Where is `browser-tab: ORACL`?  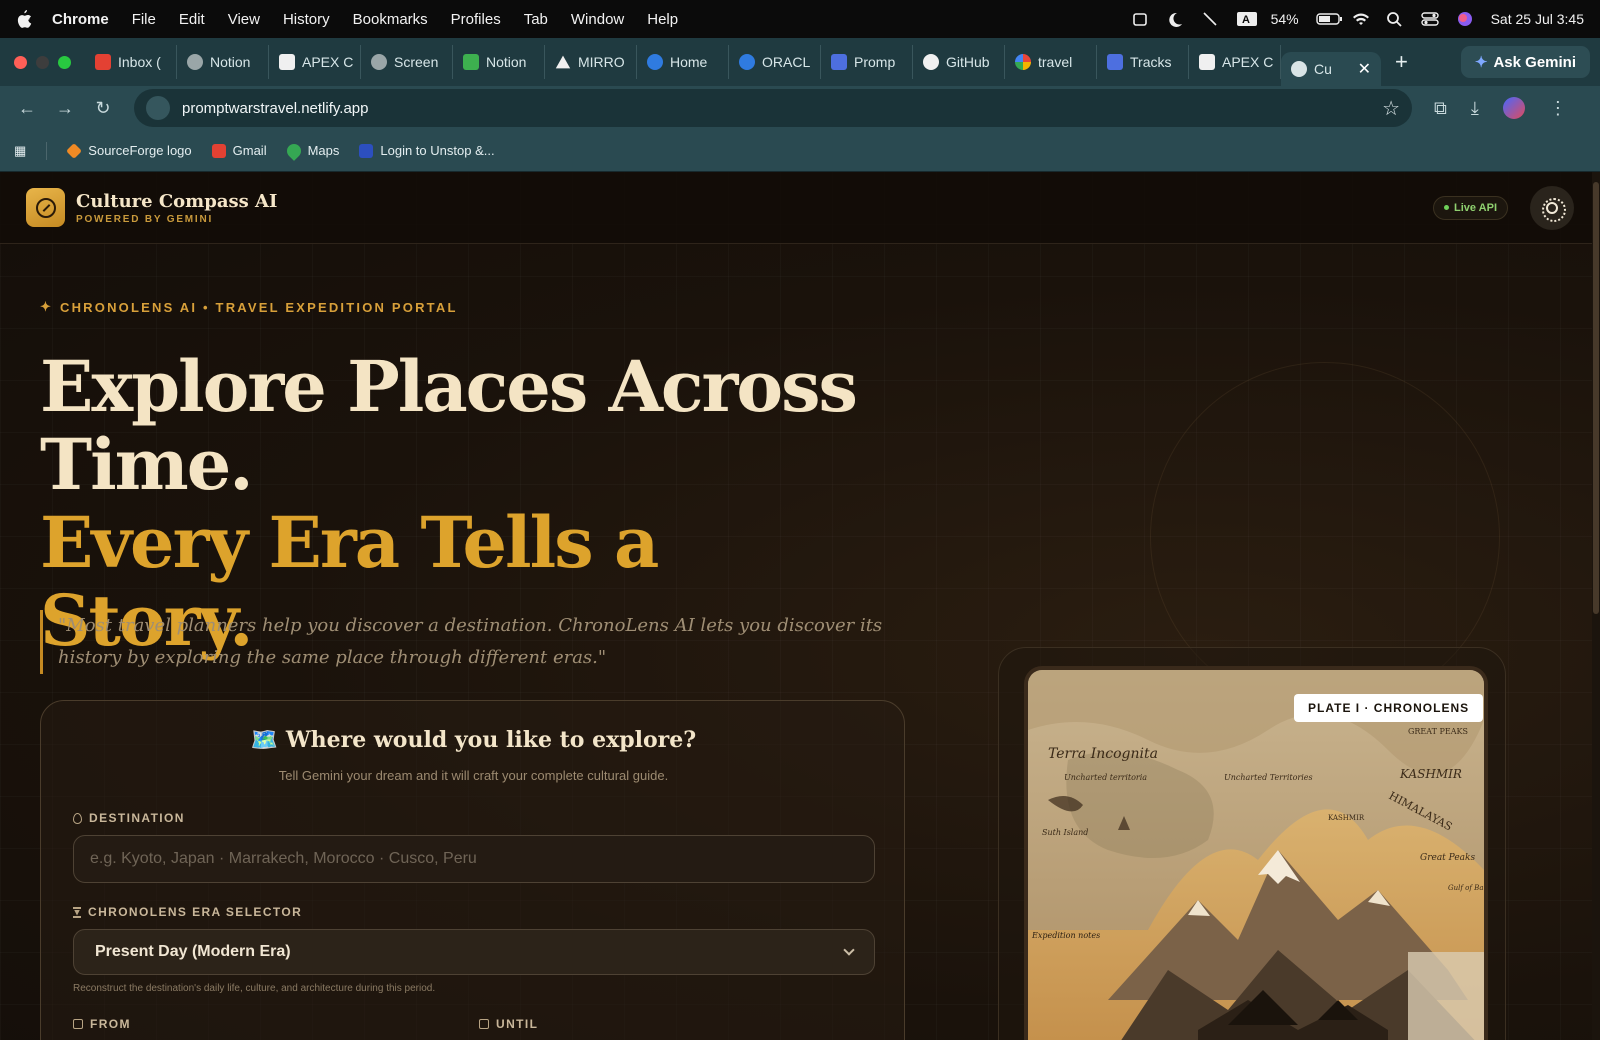
browser-tab: ORACL is located at coordinates (775, 62).